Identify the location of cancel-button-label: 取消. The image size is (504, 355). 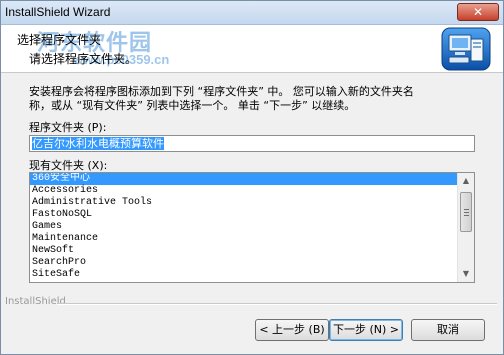
(448, 329).